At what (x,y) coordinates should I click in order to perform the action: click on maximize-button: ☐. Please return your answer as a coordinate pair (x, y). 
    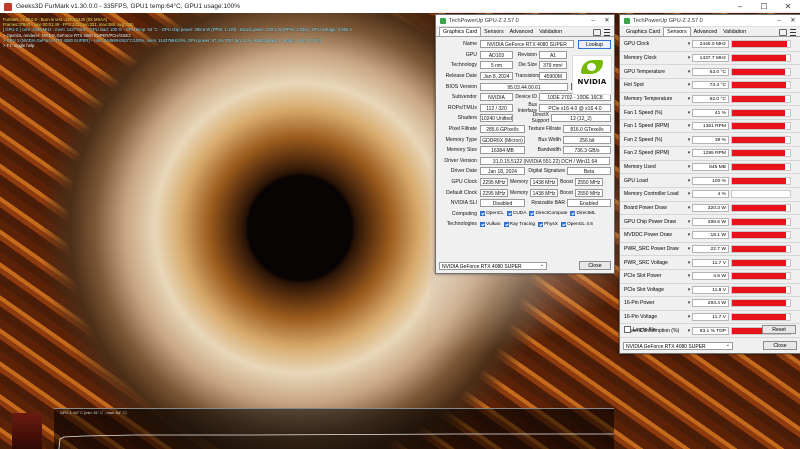
    Looking at the image, I should click on (764, 6).